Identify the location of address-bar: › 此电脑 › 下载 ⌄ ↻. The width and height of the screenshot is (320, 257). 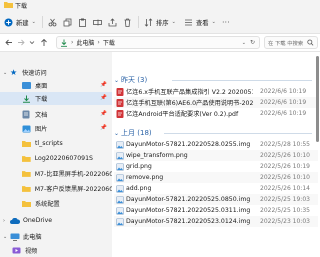
(158, 42).